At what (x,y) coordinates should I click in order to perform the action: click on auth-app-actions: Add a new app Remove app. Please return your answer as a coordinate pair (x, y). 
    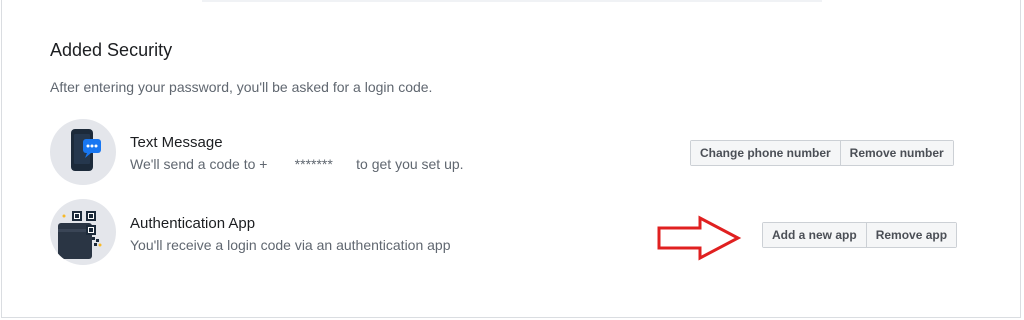
    Looking at the image, I should click on (860, 235).